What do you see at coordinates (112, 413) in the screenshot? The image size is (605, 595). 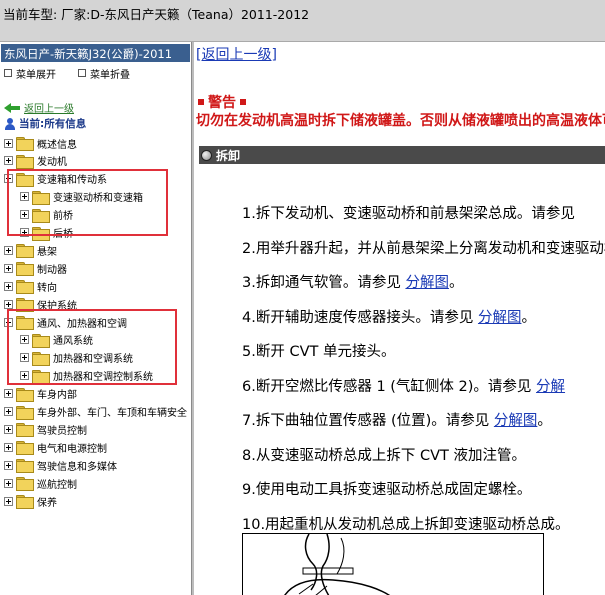 I see `tree-item-label: 车身外部、车门、车顶和车辆安全` at bounding box center [112, 413].